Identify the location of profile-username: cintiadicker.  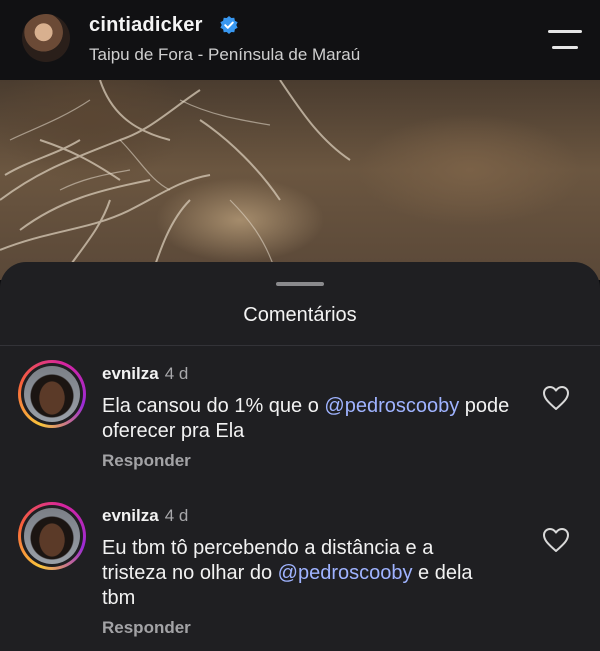
(146, 25).